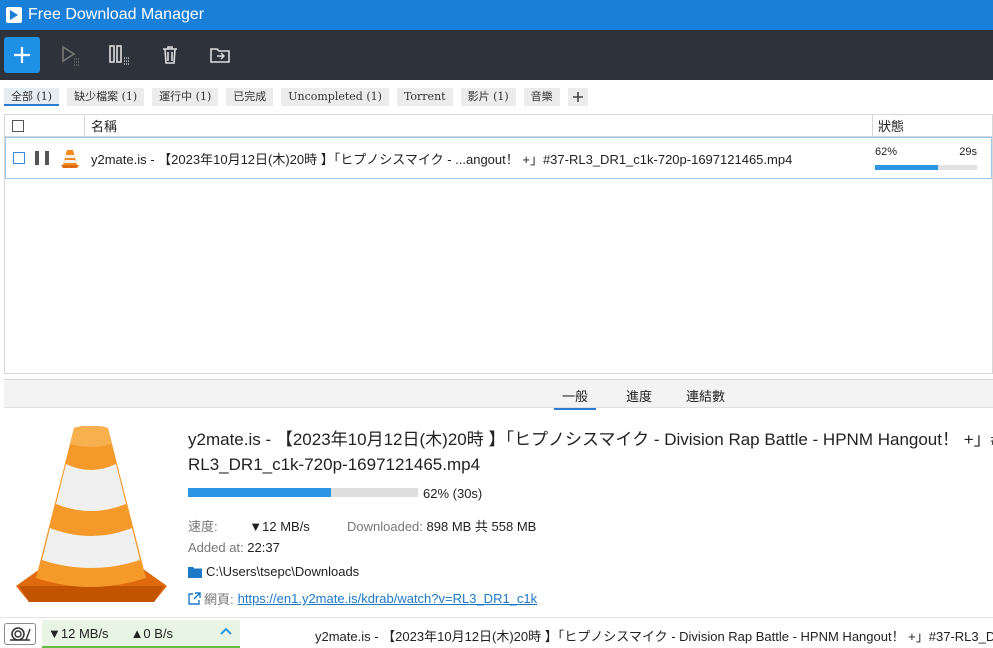  Describe the element at coordinates (283, 571) in the screenshot. I see `folder-path: C:\Users\tsepc\Downloads` at that location.